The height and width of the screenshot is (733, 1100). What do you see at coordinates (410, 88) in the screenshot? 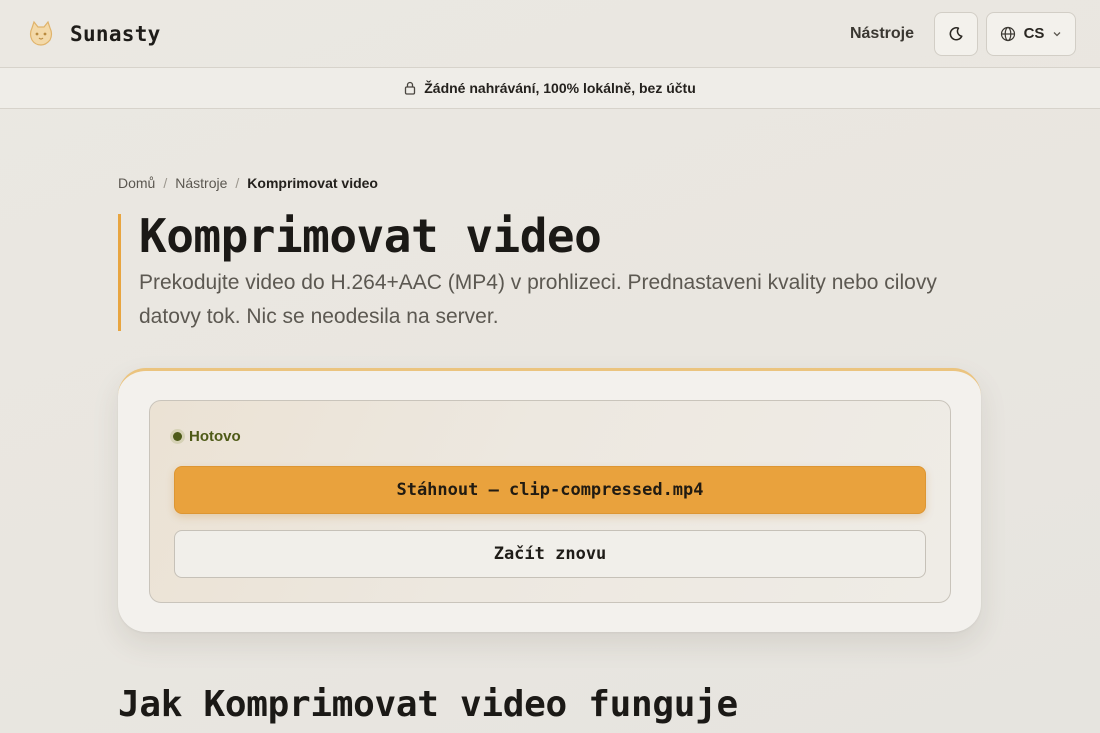
I see `lock-icon` at bounding box center [410, 88].